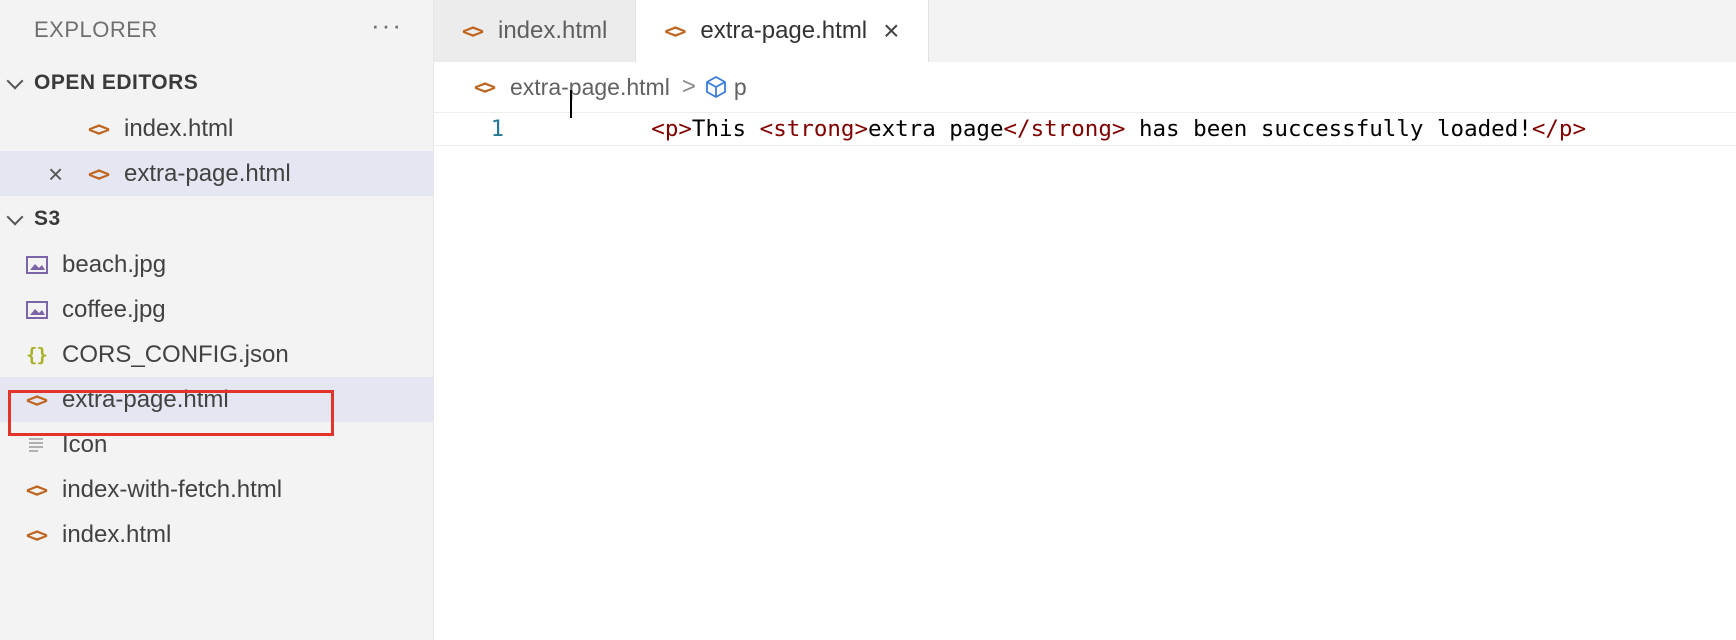 This screenshot has width=1736, height=640. I want to click on open-editor-item-index: <> index.html, so click(216, 128).